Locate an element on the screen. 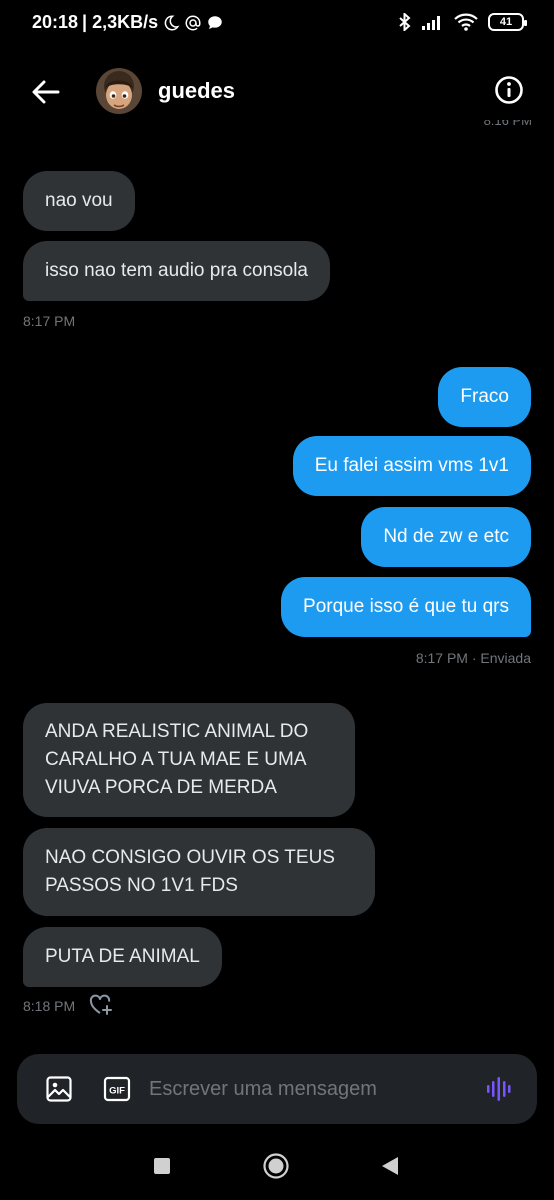 The width and height of the screenshot is (554, 1200). received-message: PUTA DE ANIMAL is located at coordinates (122, 957).